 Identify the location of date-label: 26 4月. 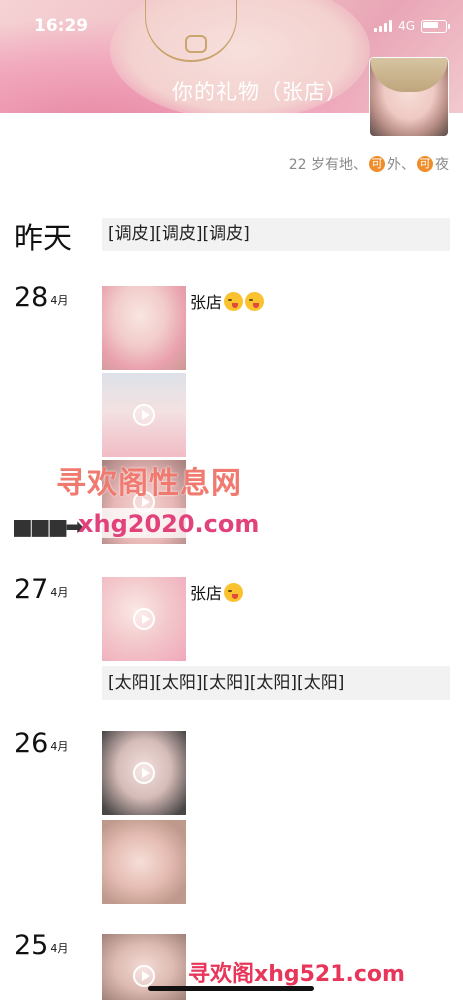
(41, 743).